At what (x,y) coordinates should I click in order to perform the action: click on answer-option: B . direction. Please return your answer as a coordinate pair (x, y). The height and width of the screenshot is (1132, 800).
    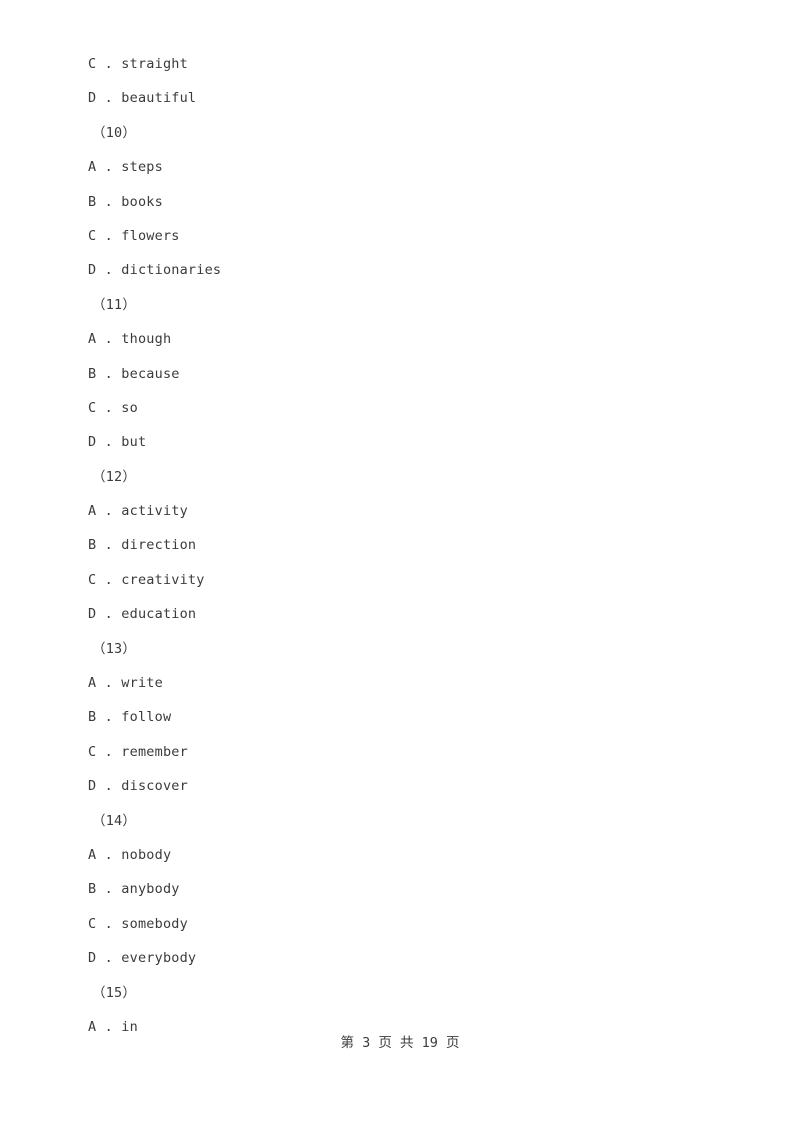
    Looking at the image, I should click on (142, 545).